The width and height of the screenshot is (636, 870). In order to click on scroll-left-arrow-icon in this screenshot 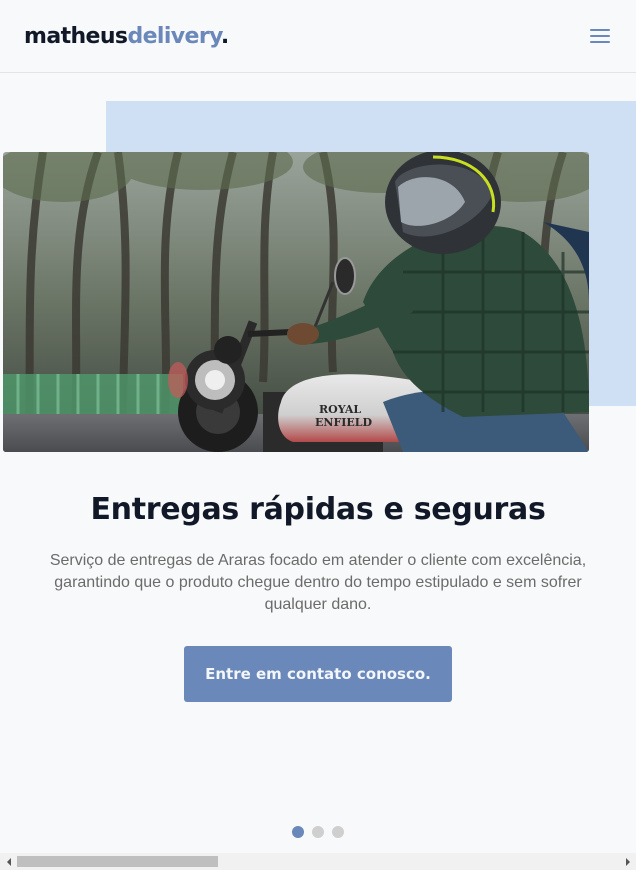, I will do `click(8, 861)`.